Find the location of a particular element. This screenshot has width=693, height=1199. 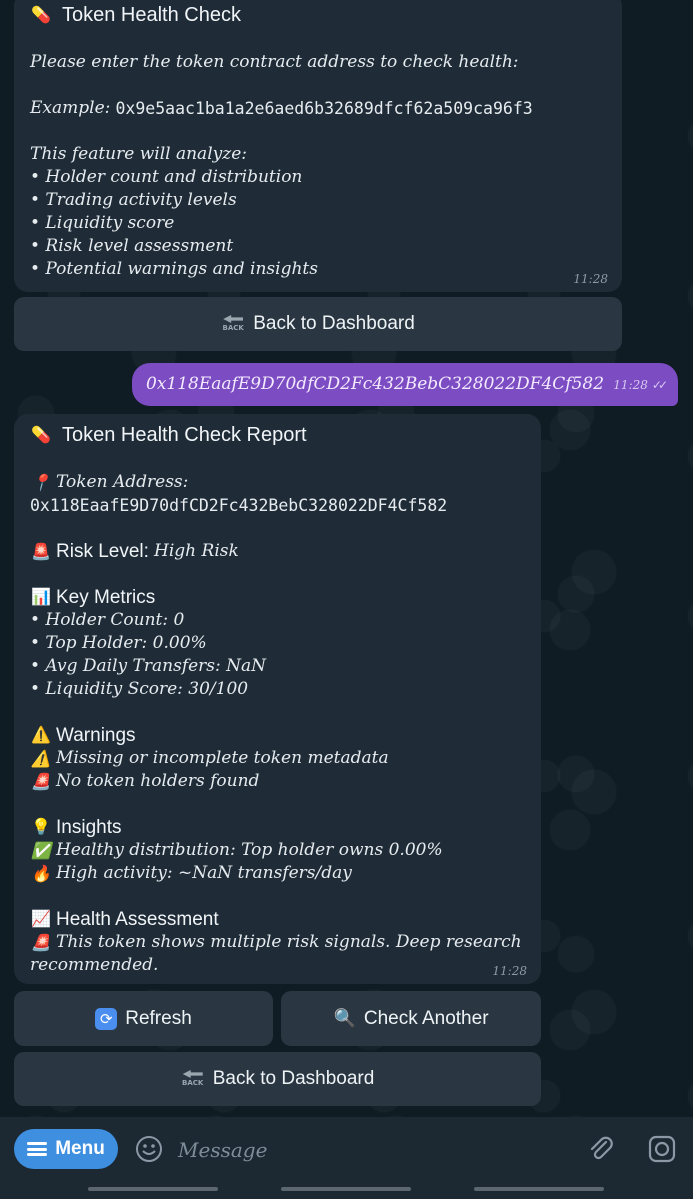

feature-item: • Holder count and distribution is located at coordinates (166, 177).